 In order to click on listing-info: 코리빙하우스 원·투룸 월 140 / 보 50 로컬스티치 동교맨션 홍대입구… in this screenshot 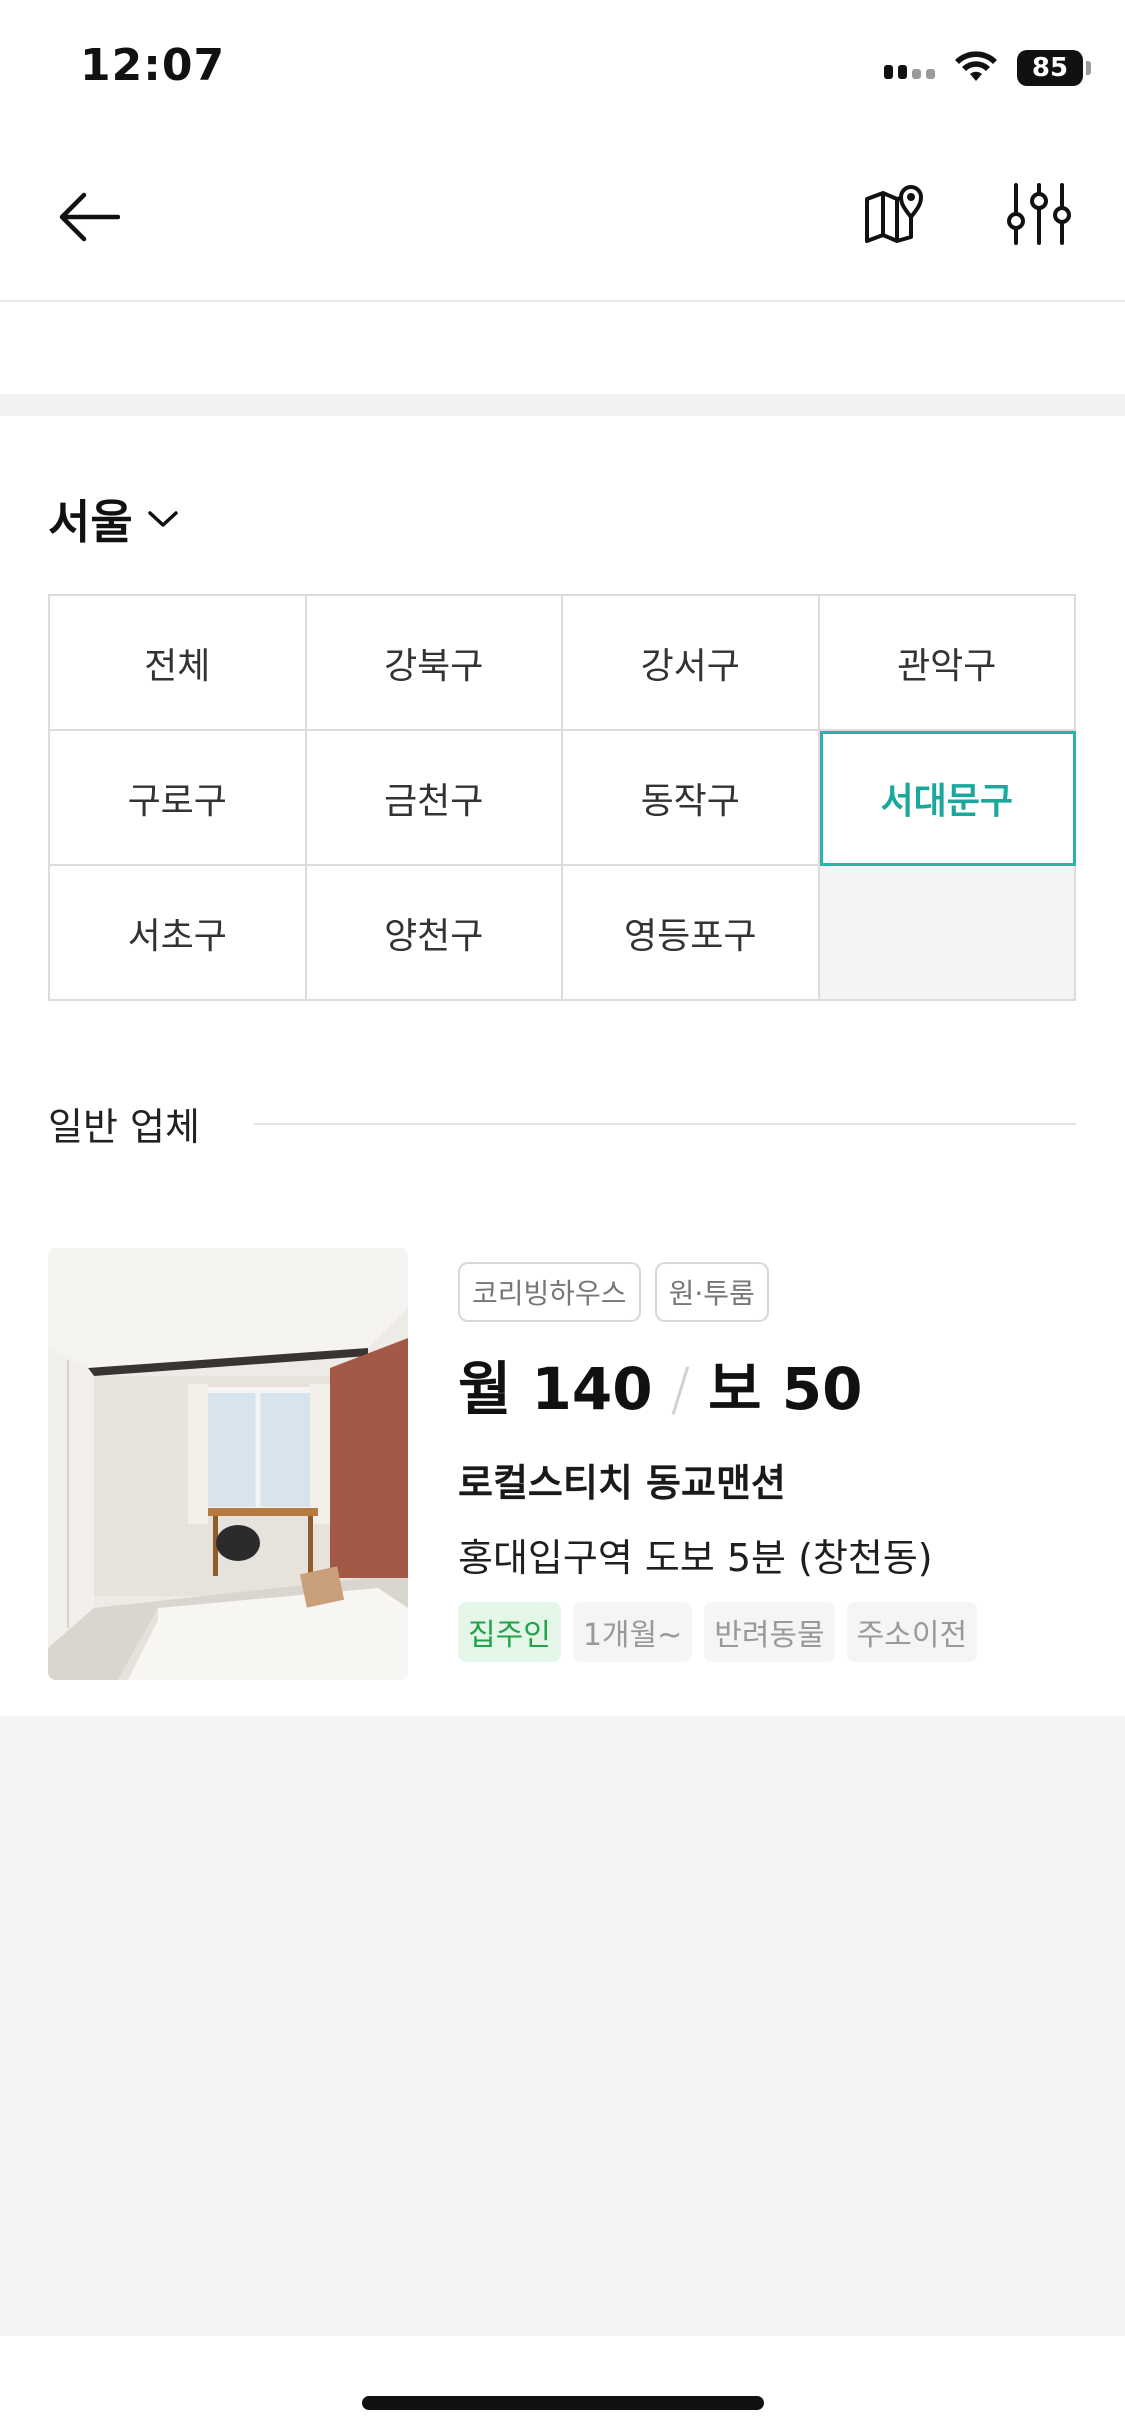, I will do `click(768, 1455)`.